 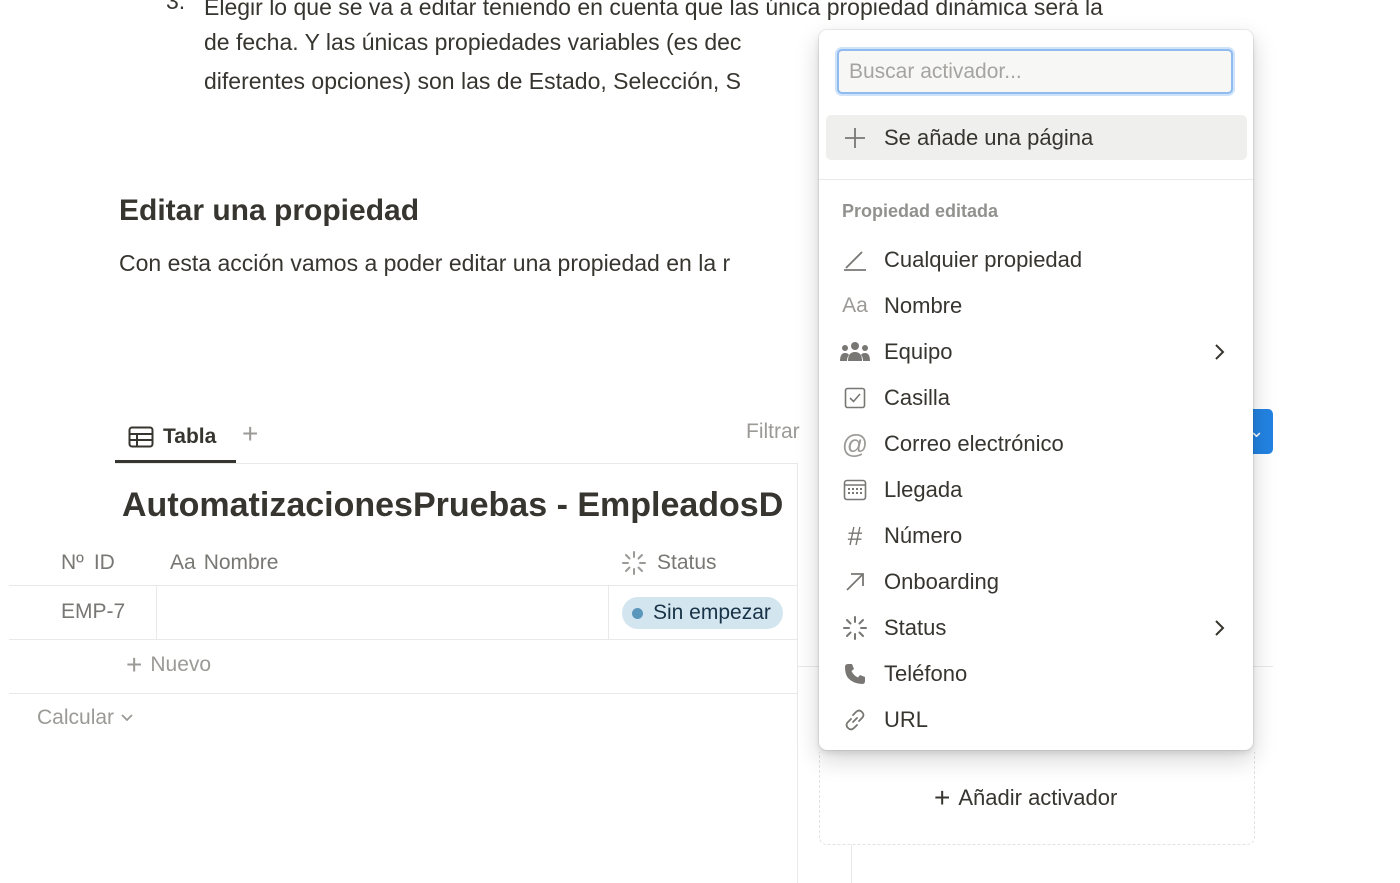 What do you see at coordinates (1035, 71) in the screenshot?
I see `search-trigger-input` at bounding box center [1035, 71].